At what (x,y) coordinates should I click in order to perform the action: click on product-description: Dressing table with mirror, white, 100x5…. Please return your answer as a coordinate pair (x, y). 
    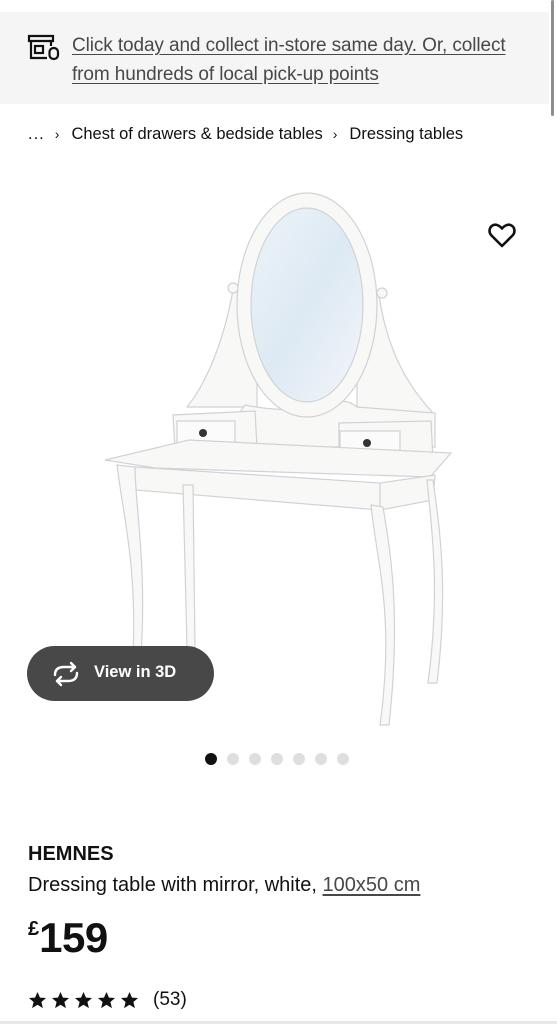
    Looking at the image, I should click on (224, 885).